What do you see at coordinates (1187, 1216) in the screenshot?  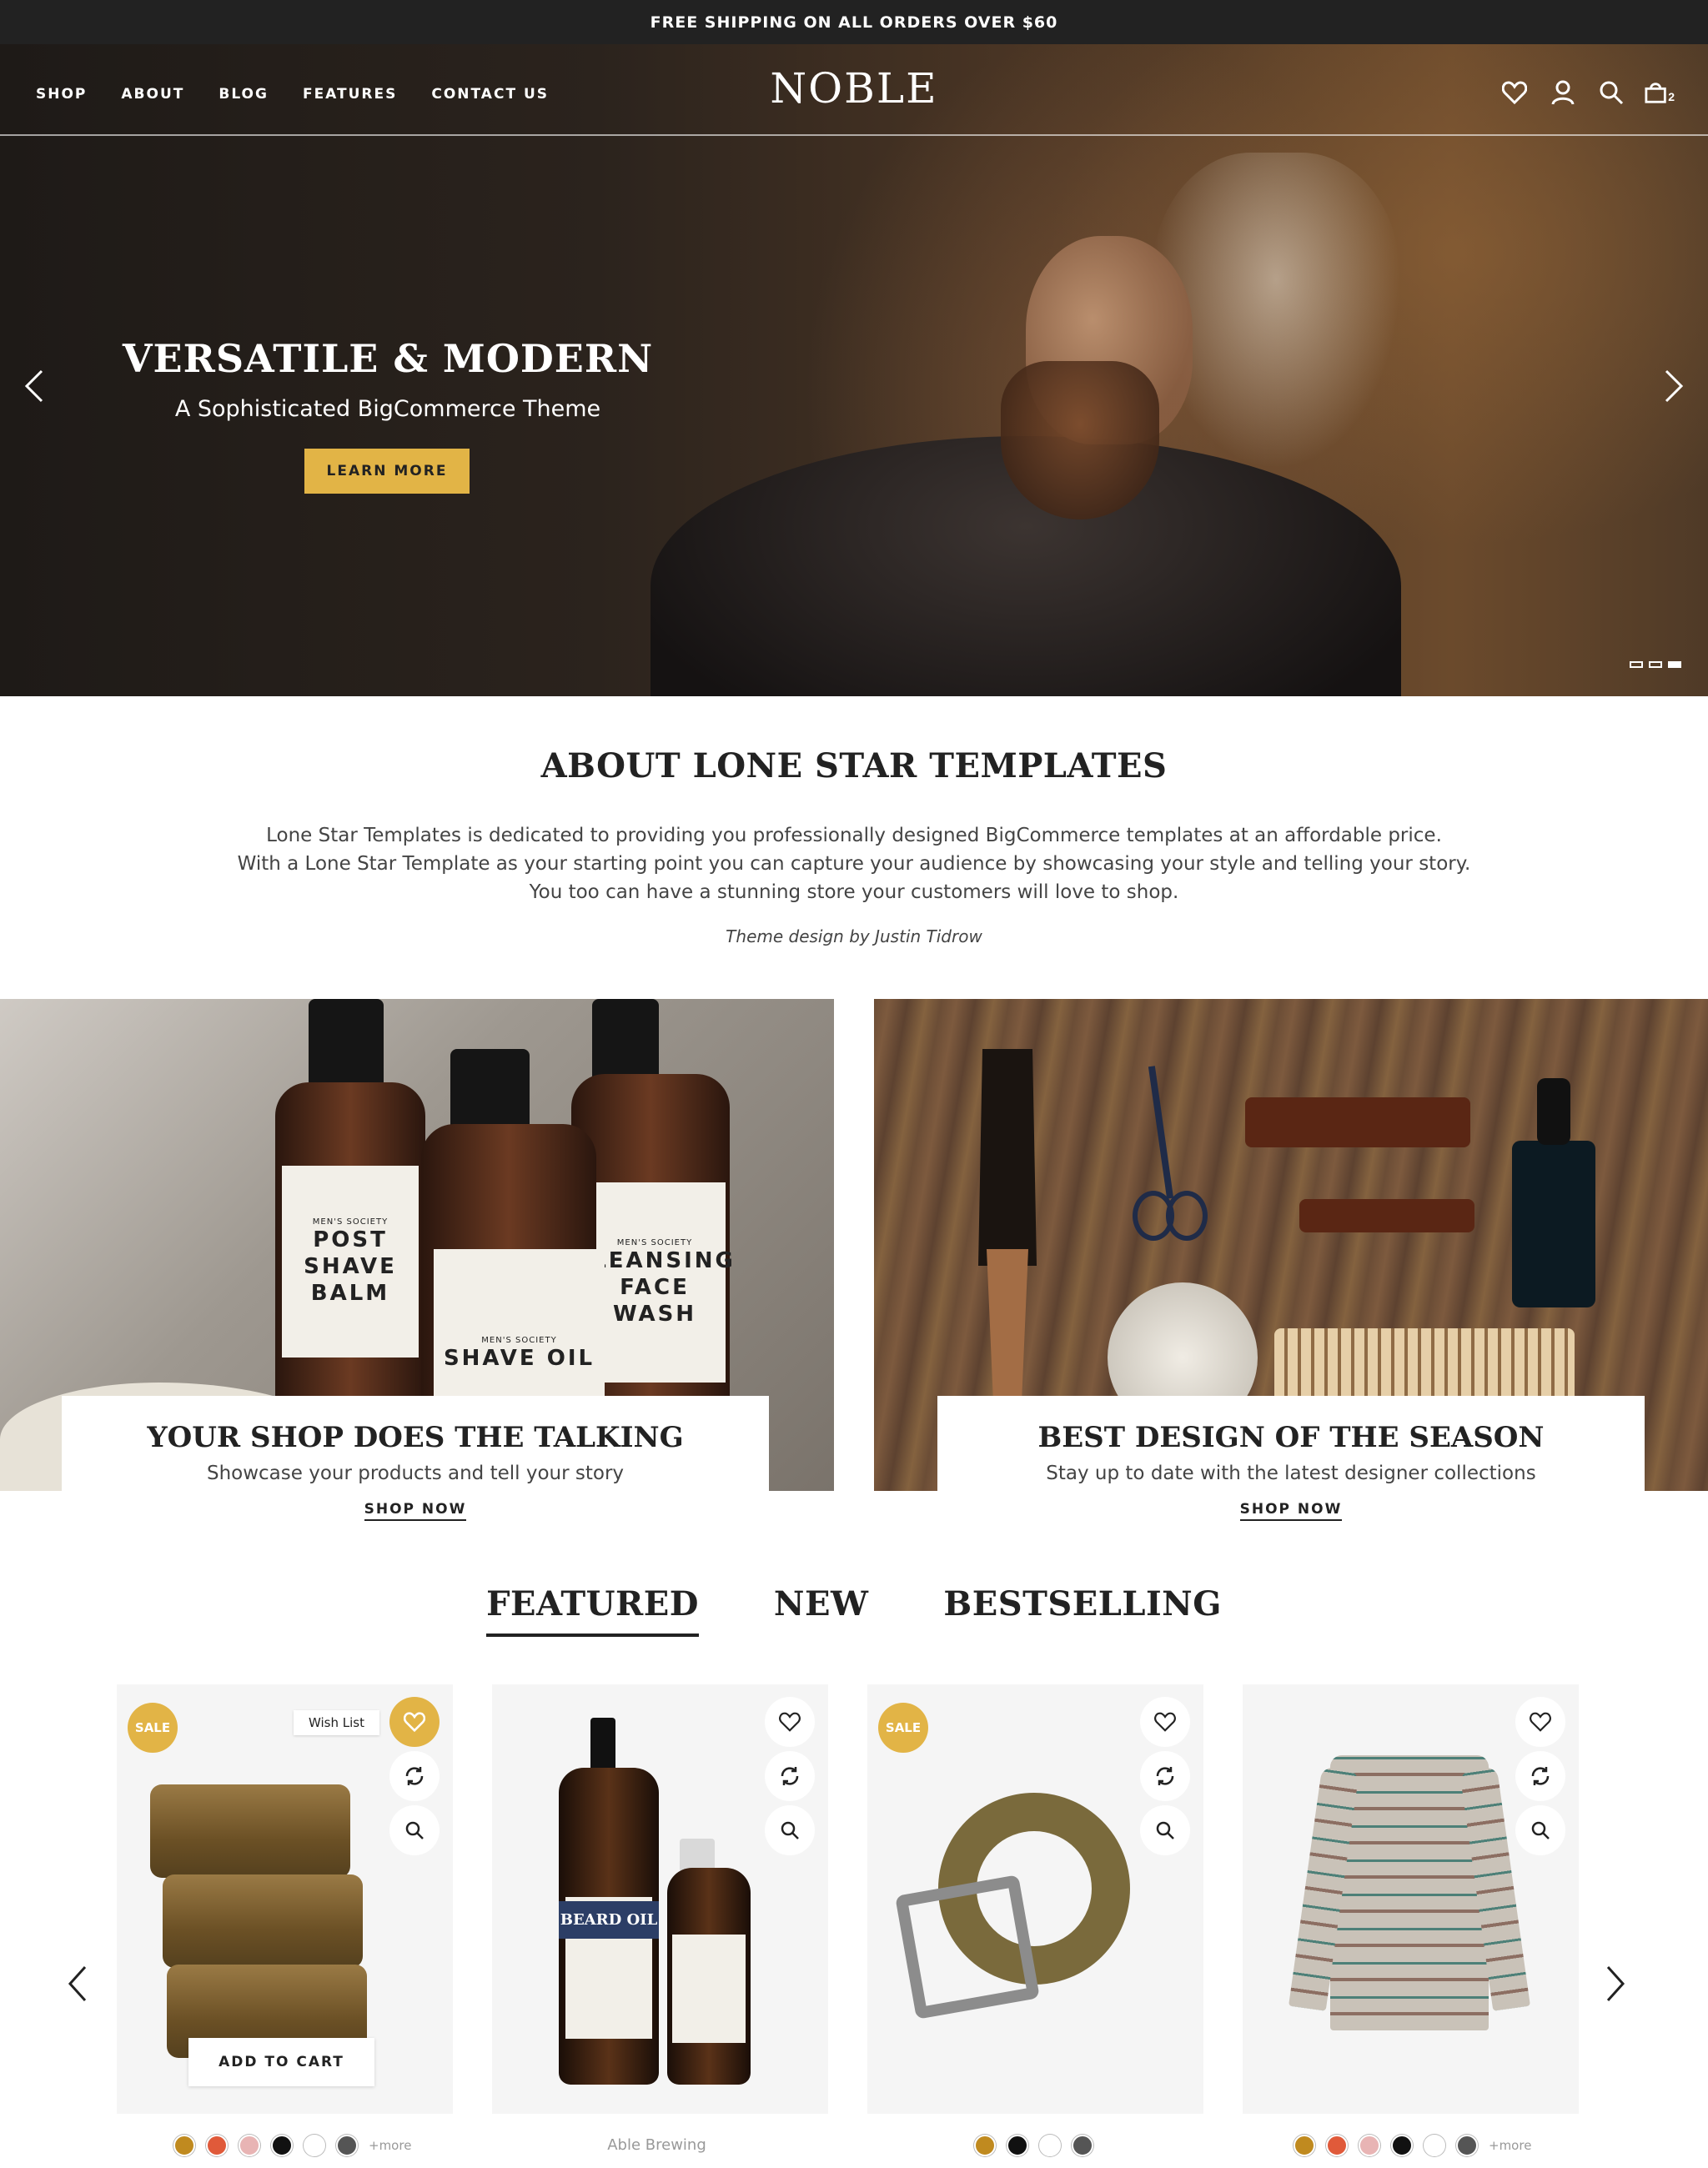 I see `scissors-image` at bounding box center [1187, 1216].